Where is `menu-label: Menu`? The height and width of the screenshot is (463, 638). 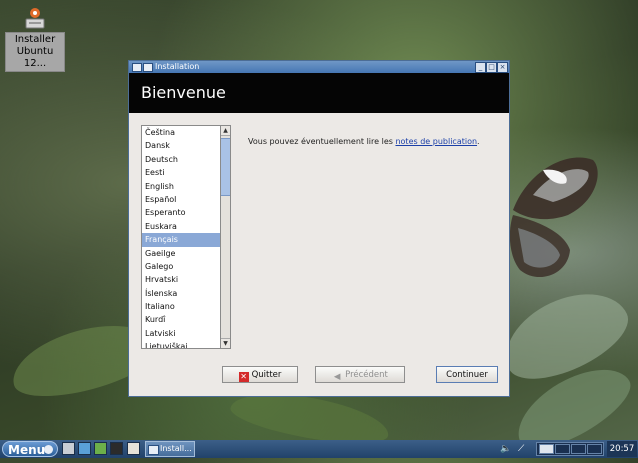
menu-label: Menu is located at coordinates (27, 450).